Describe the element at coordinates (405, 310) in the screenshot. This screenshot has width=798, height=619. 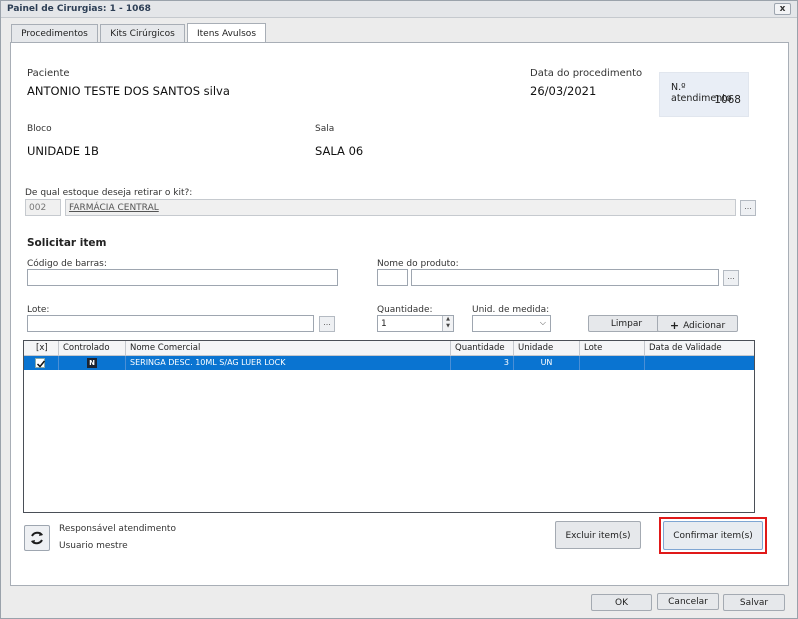
I see `quantidade-label: Quantidade:` at that location.